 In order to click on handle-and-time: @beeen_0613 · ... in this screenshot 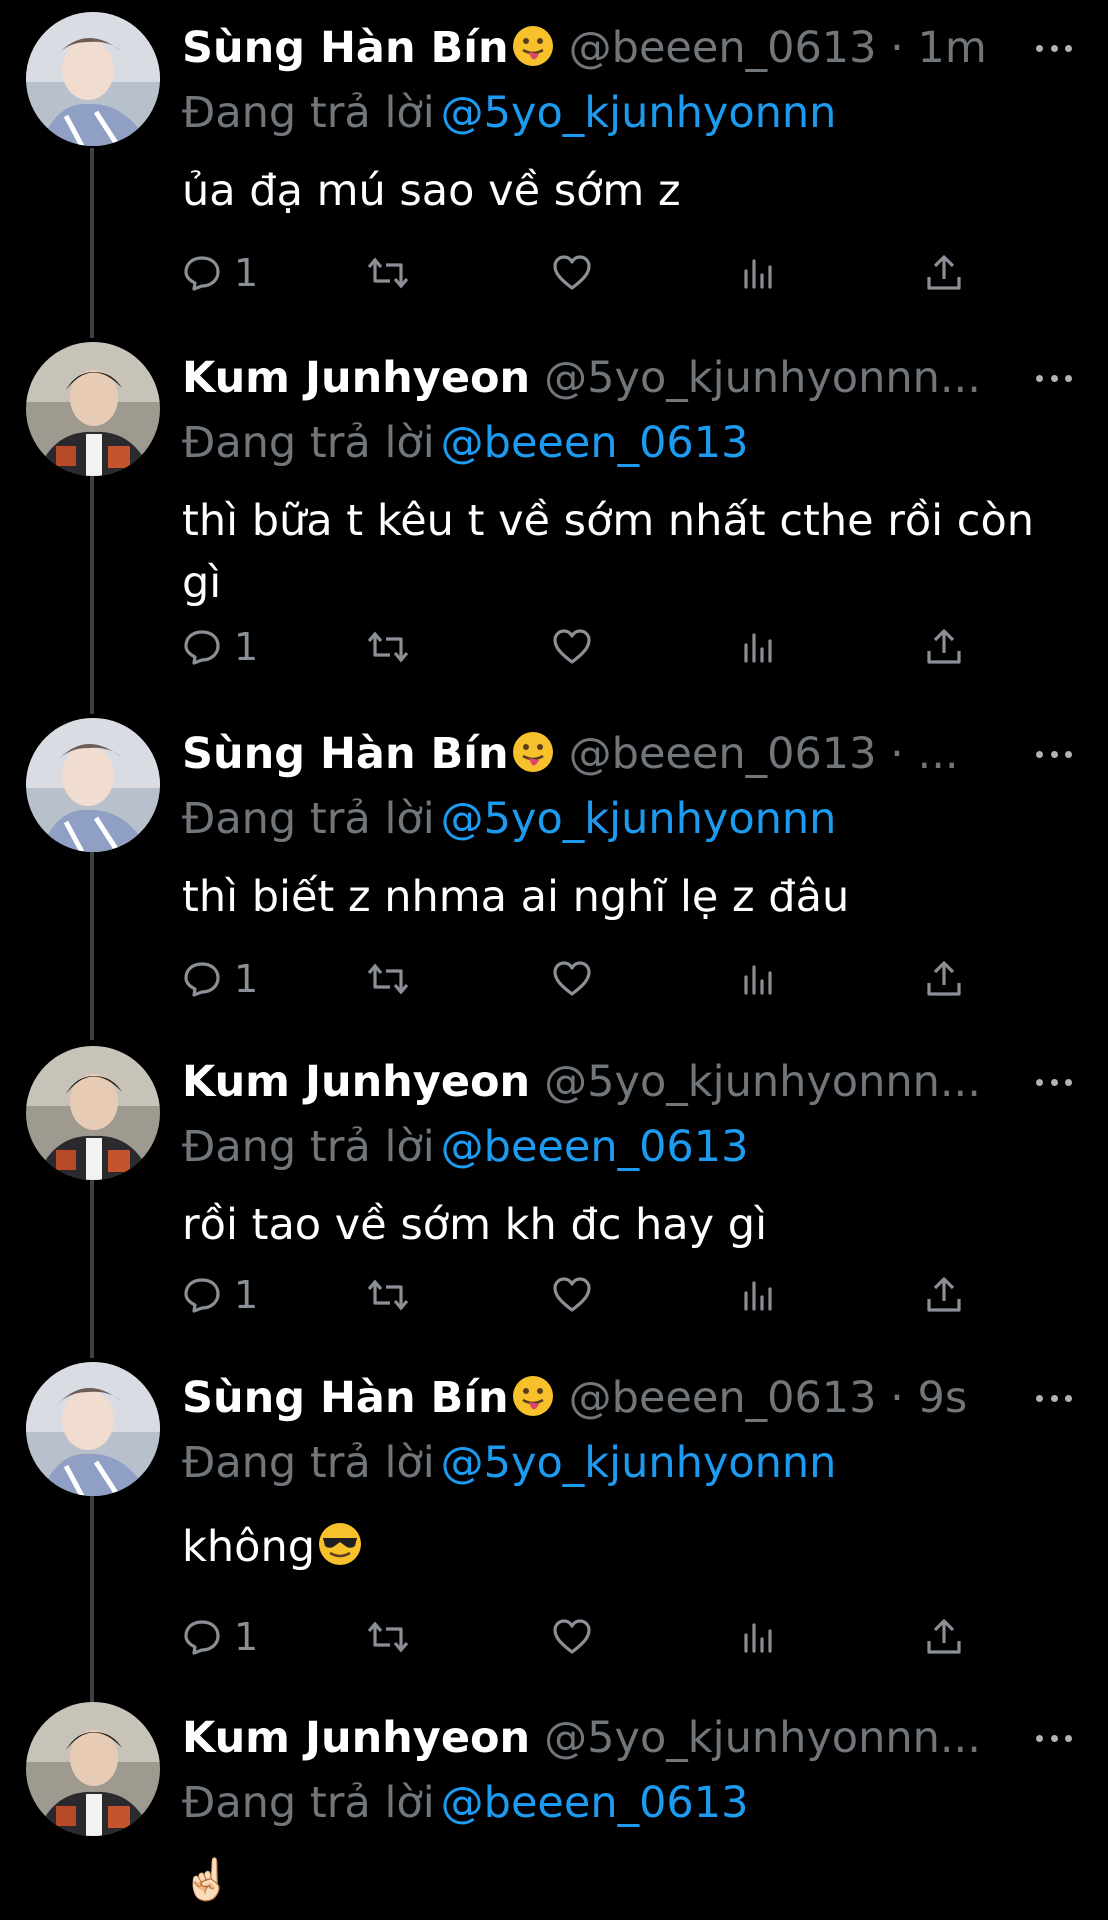, I will do `click(764, 754)`.